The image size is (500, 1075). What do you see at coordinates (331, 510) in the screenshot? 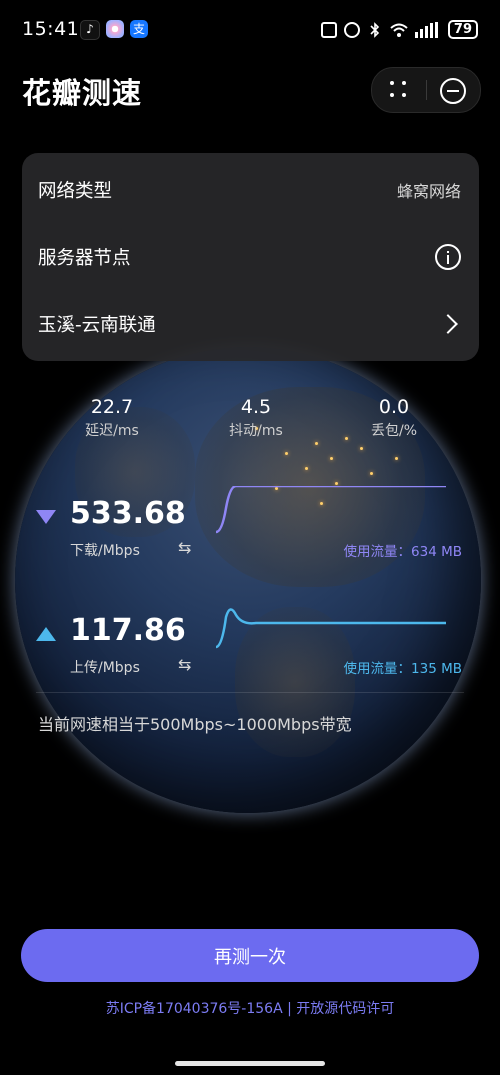
I see `download-sparkline` at bounding box center [331, 510].